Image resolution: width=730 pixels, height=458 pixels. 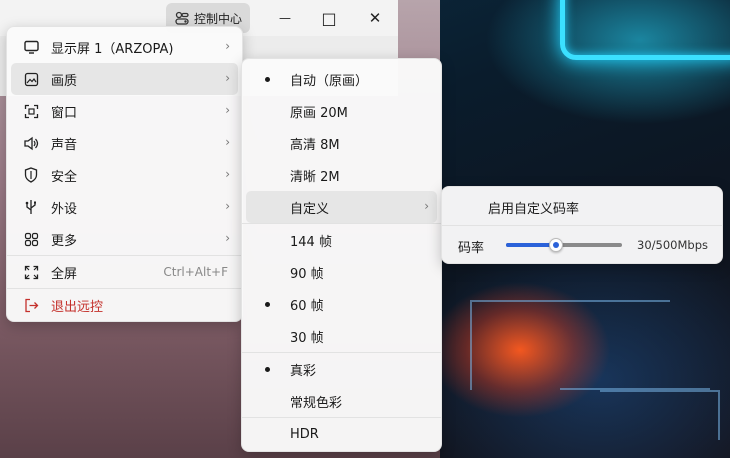 What do you see at coordinates (645, 30) in the screenshot?
I see `neon-frame` at bounding box center [645, 30].